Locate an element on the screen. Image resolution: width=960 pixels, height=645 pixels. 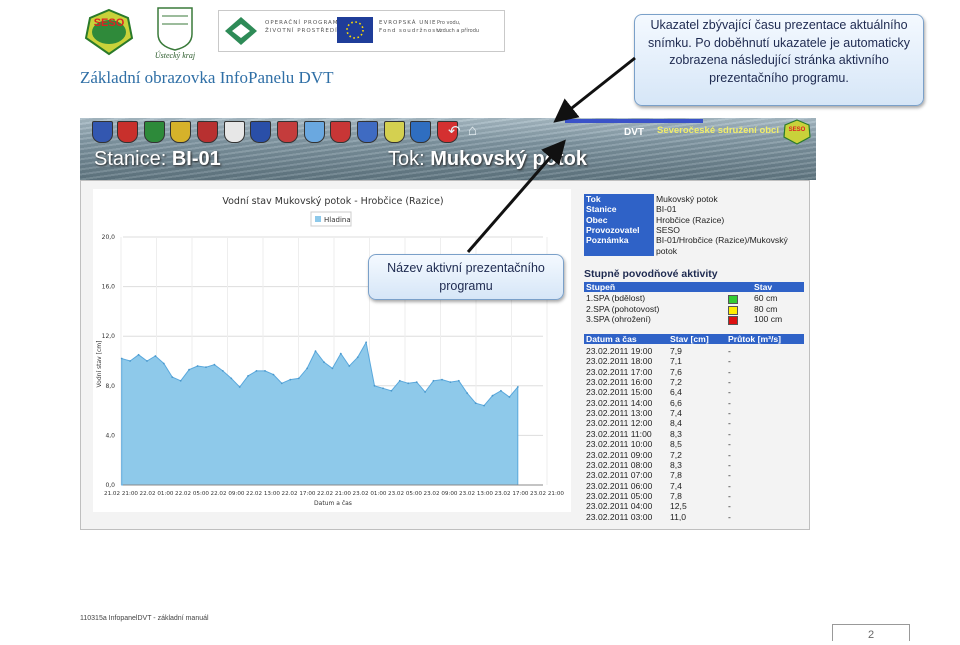
seso-small-logo: SESO is located at coordinates (797, 132).